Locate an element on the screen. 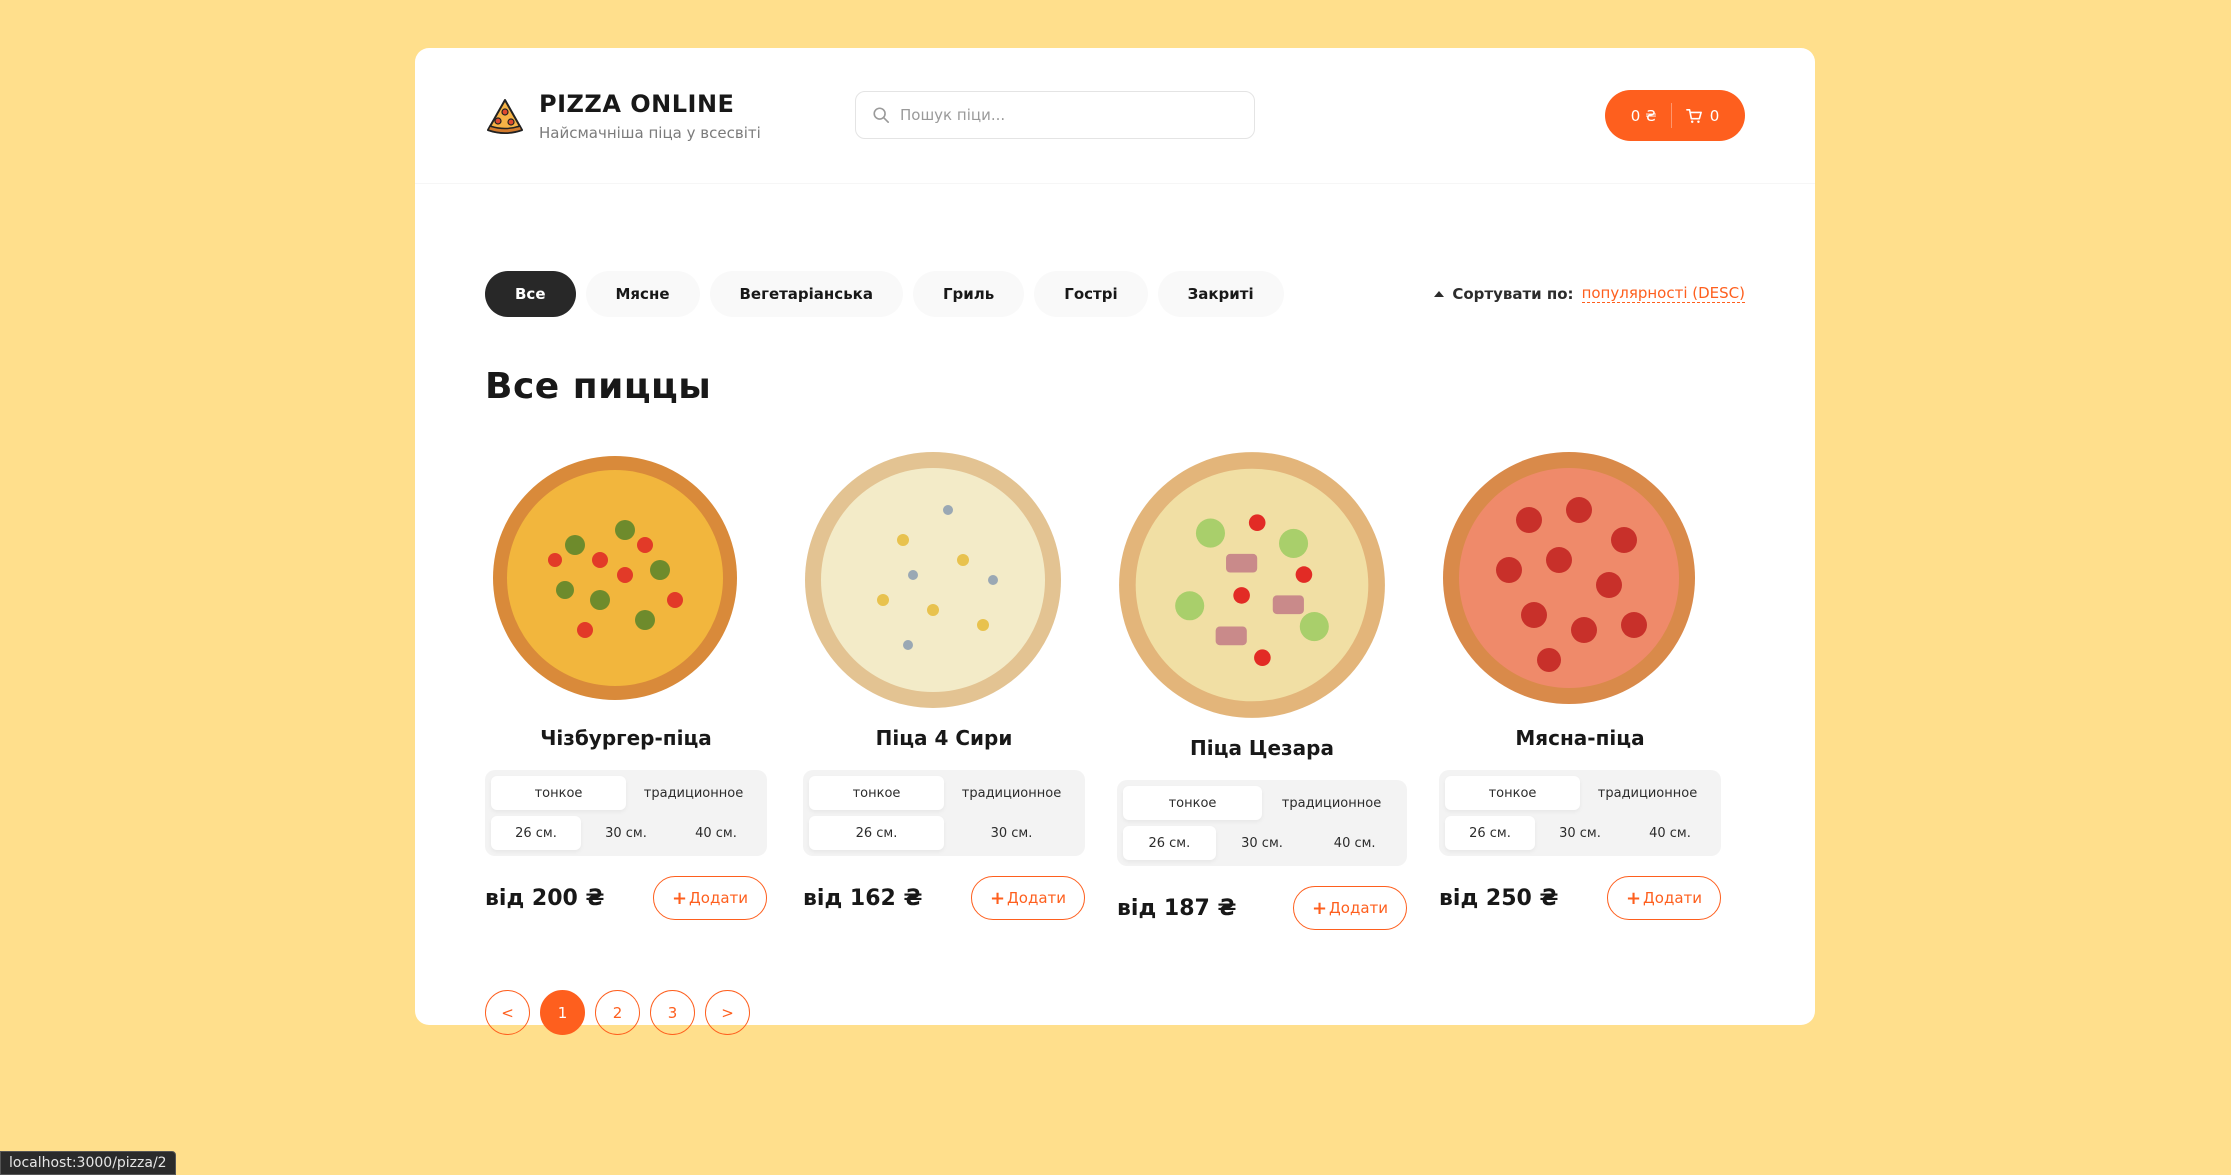 The height and width of the screenshot is (1175, 2231). pizza-image-four-cheese is located at coordinates (933, 580).